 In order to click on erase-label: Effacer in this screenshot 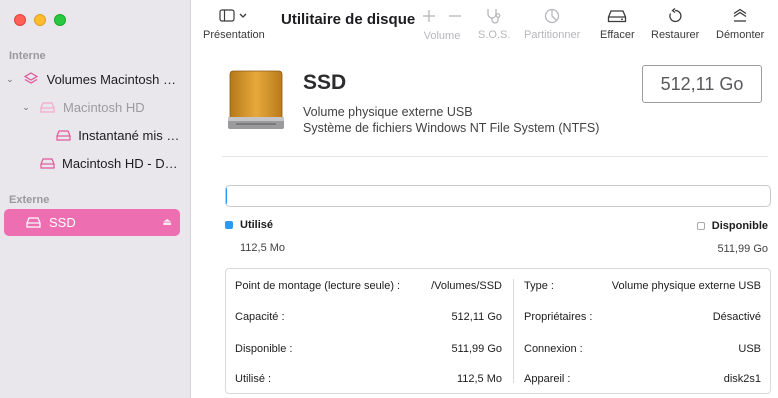, I will do `click(617, 35)`.